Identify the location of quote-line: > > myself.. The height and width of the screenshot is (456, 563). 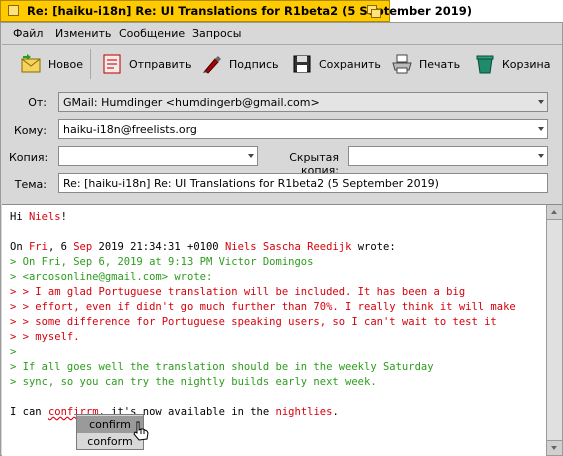
(45, 337).